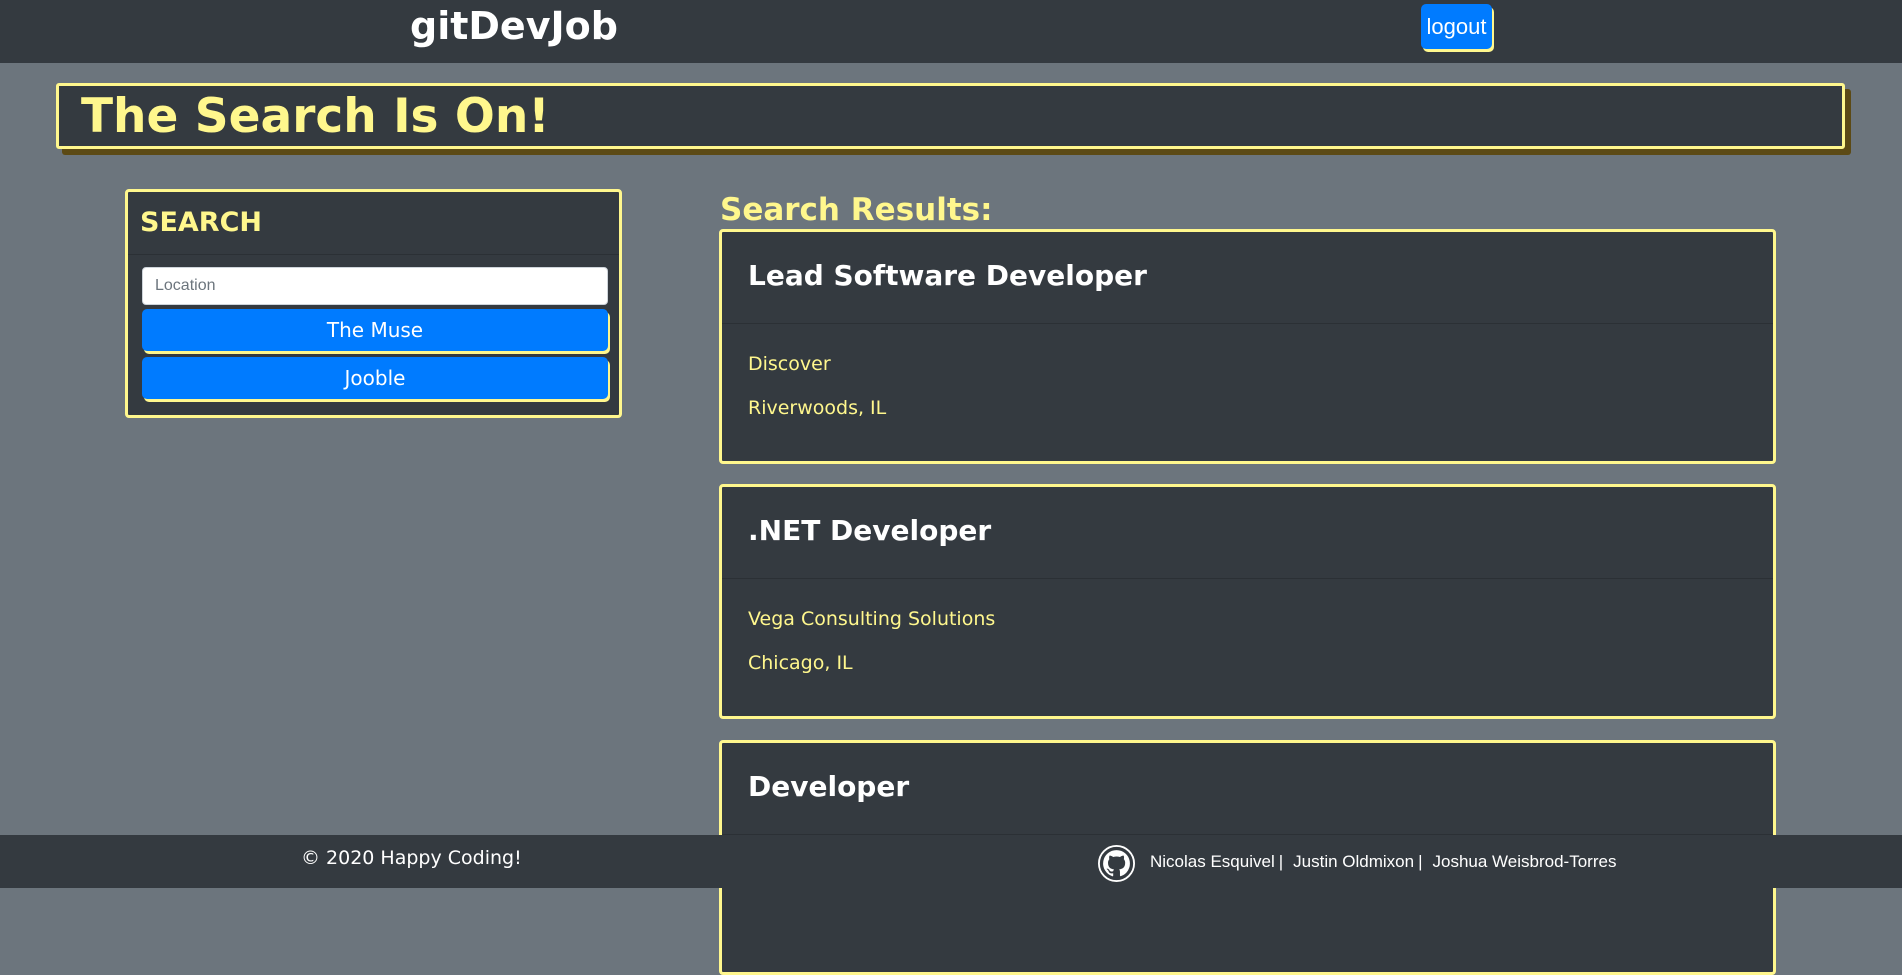 Image resolution: width=1902 pixels, height=975 pixels. I want to click on logout-button: logout, so click(1456, 26).